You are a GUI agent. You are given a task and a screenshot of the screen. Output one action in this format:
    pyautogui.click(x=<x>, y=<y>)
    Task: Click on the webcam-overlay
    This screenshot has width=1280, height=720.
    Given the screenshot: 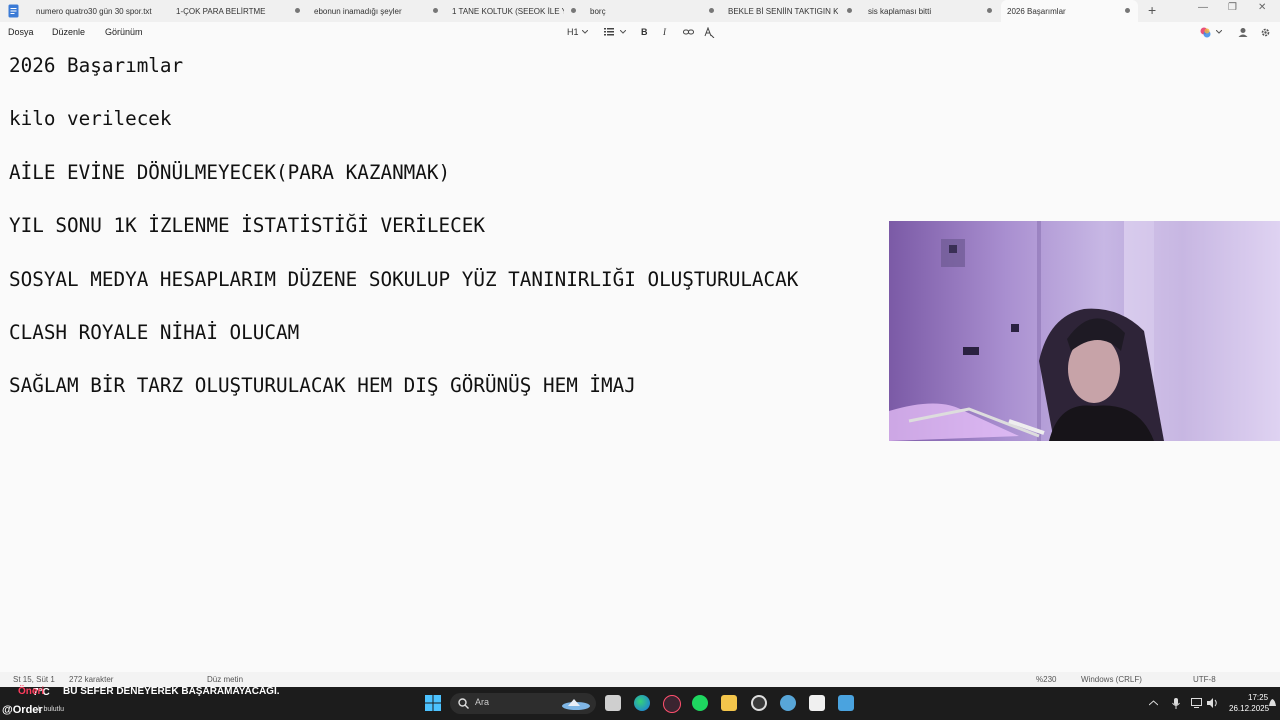 What is the action you would take?
    pyautogui.click(x=1084, y=331)
    